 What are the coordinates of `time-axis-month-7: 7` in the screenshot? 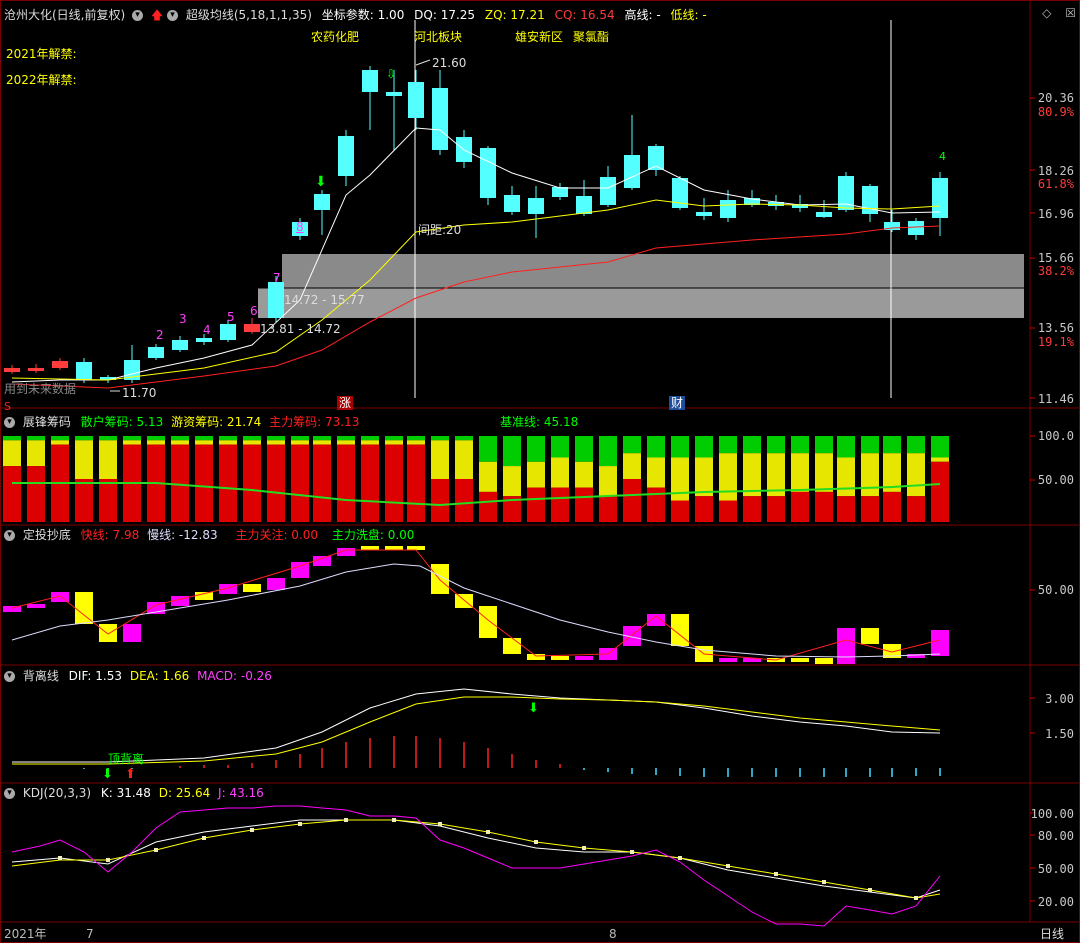 It's located at (90, 934).